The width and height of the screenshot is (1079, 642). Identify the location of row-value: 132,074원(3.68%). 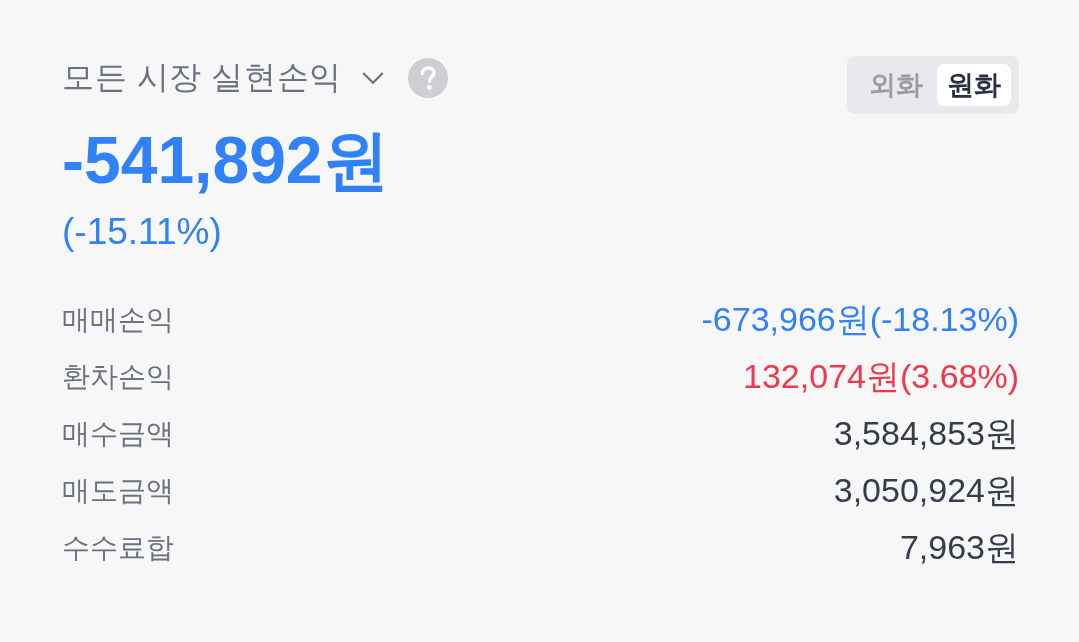
(881, 376).